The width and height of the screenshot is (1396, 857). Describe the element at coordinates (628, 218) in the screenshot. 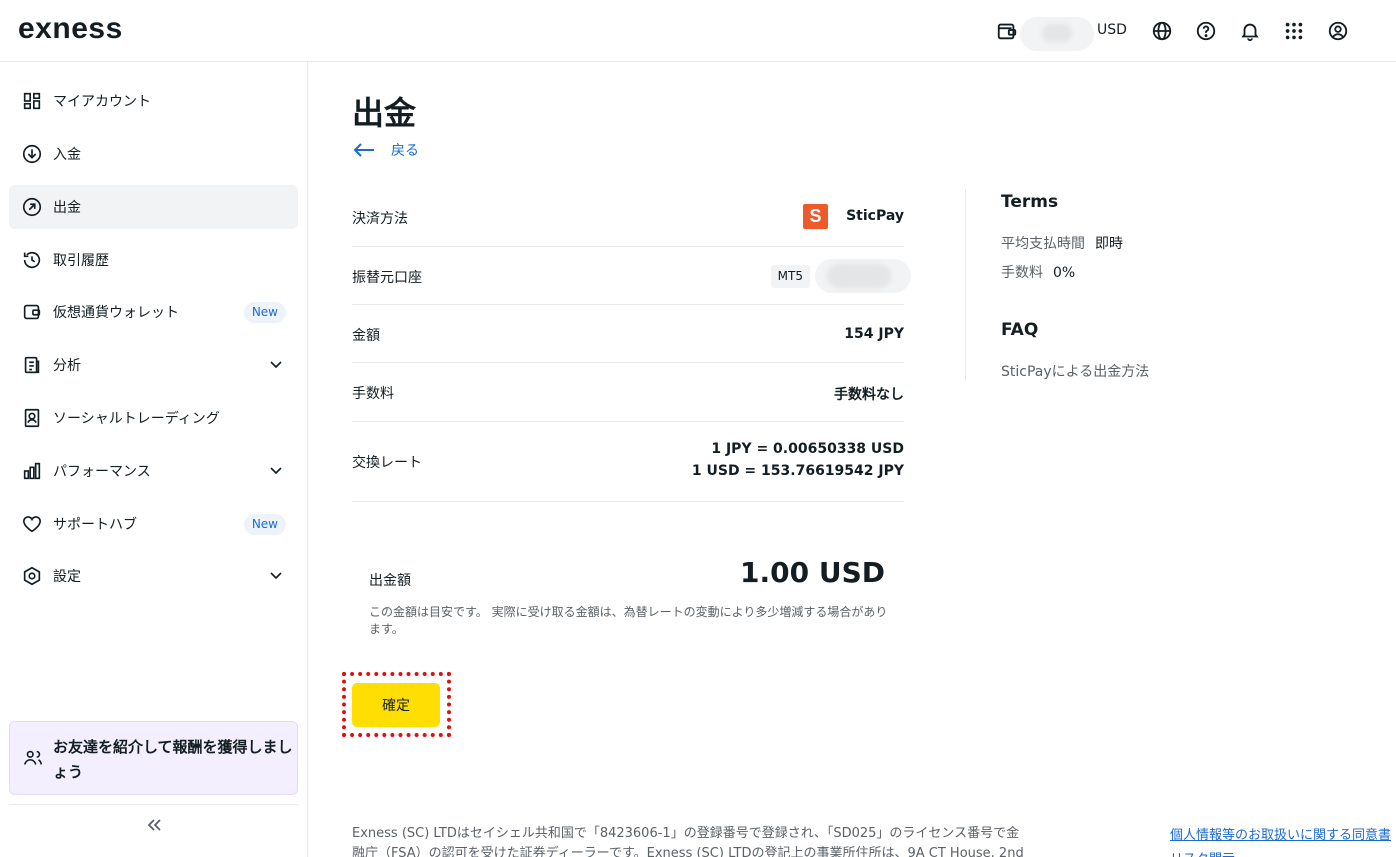

I see `detail-row-payment-method: 決済方法 S SticPay` at that location.